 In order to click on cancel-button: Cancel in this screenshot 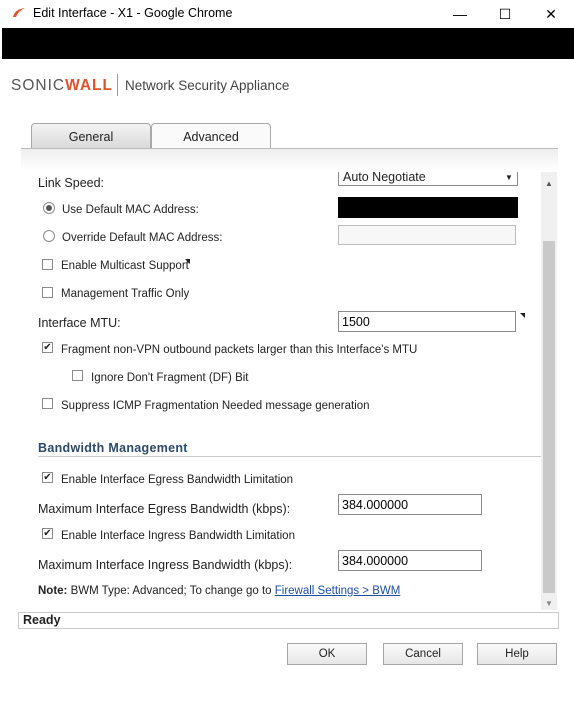, I will do `click(423, 654)`.